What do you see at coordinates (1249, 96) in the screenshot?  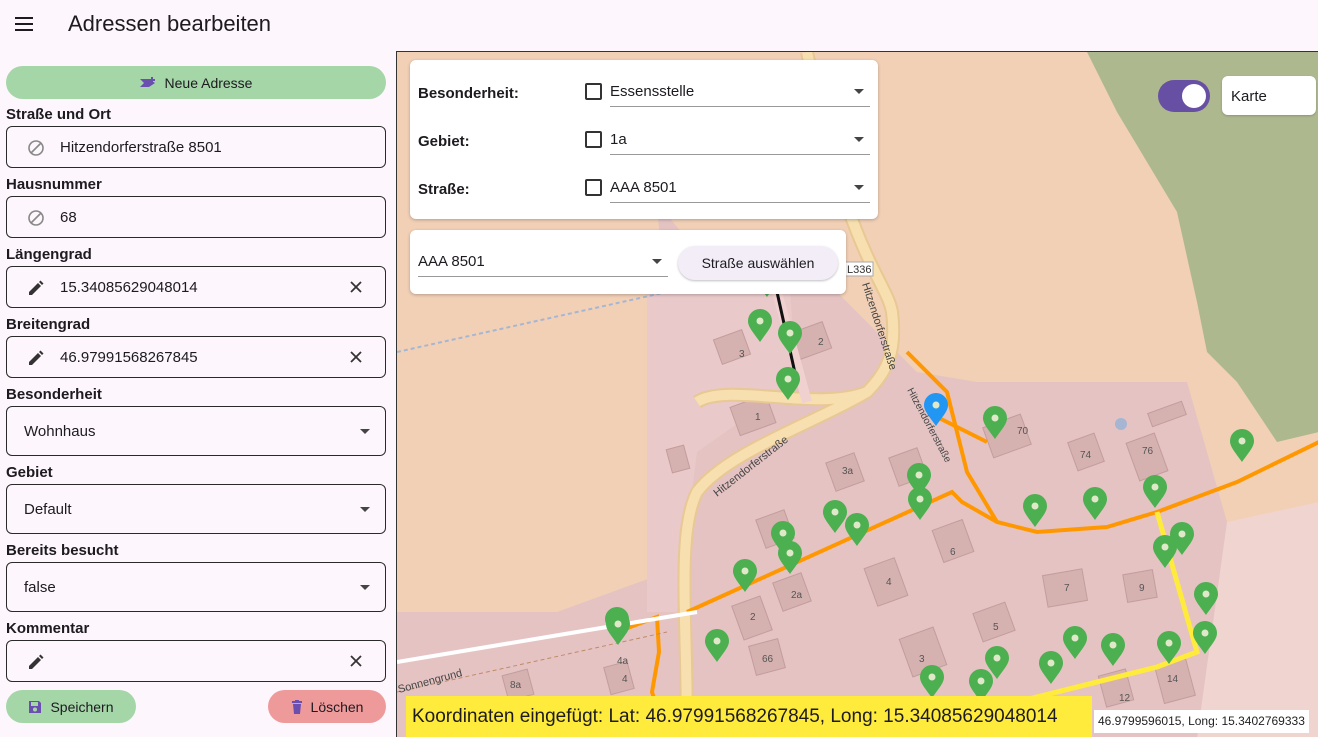 I see `map-layer-label: Karte` at bounding box center [1249, 96].